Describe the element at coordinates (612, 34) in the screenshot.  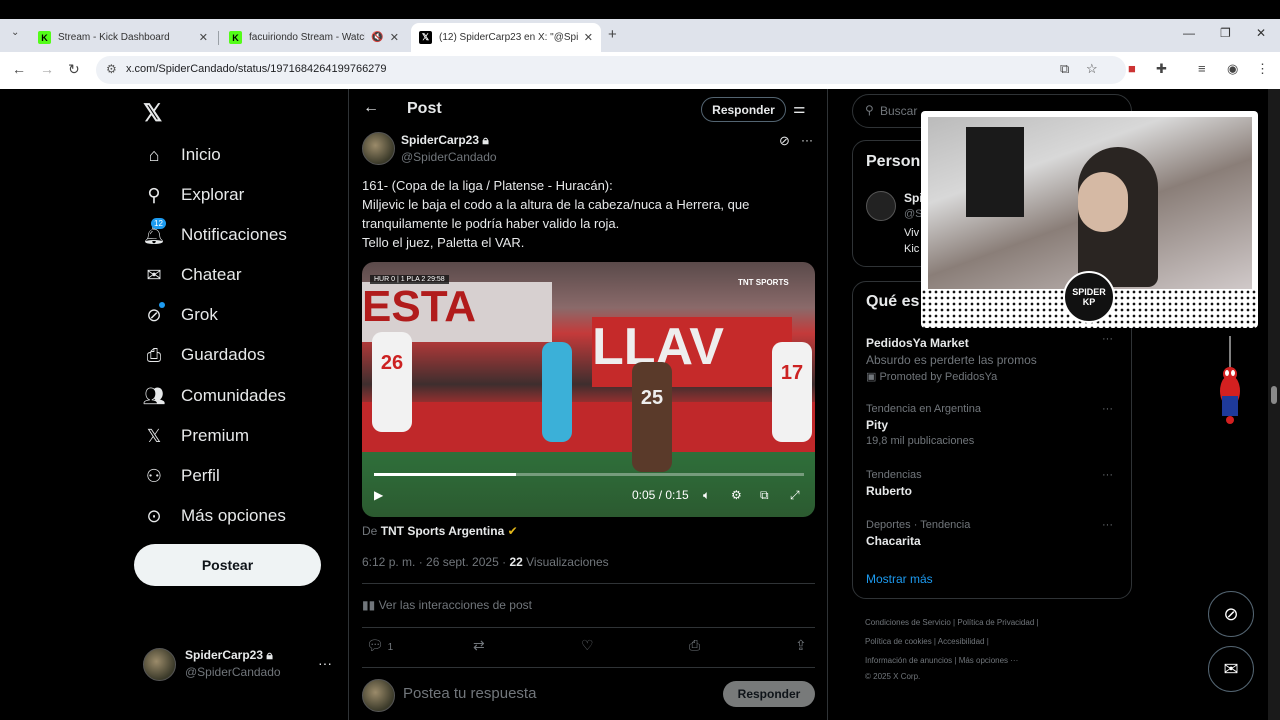
I see `new-tab-button: +` at that location.